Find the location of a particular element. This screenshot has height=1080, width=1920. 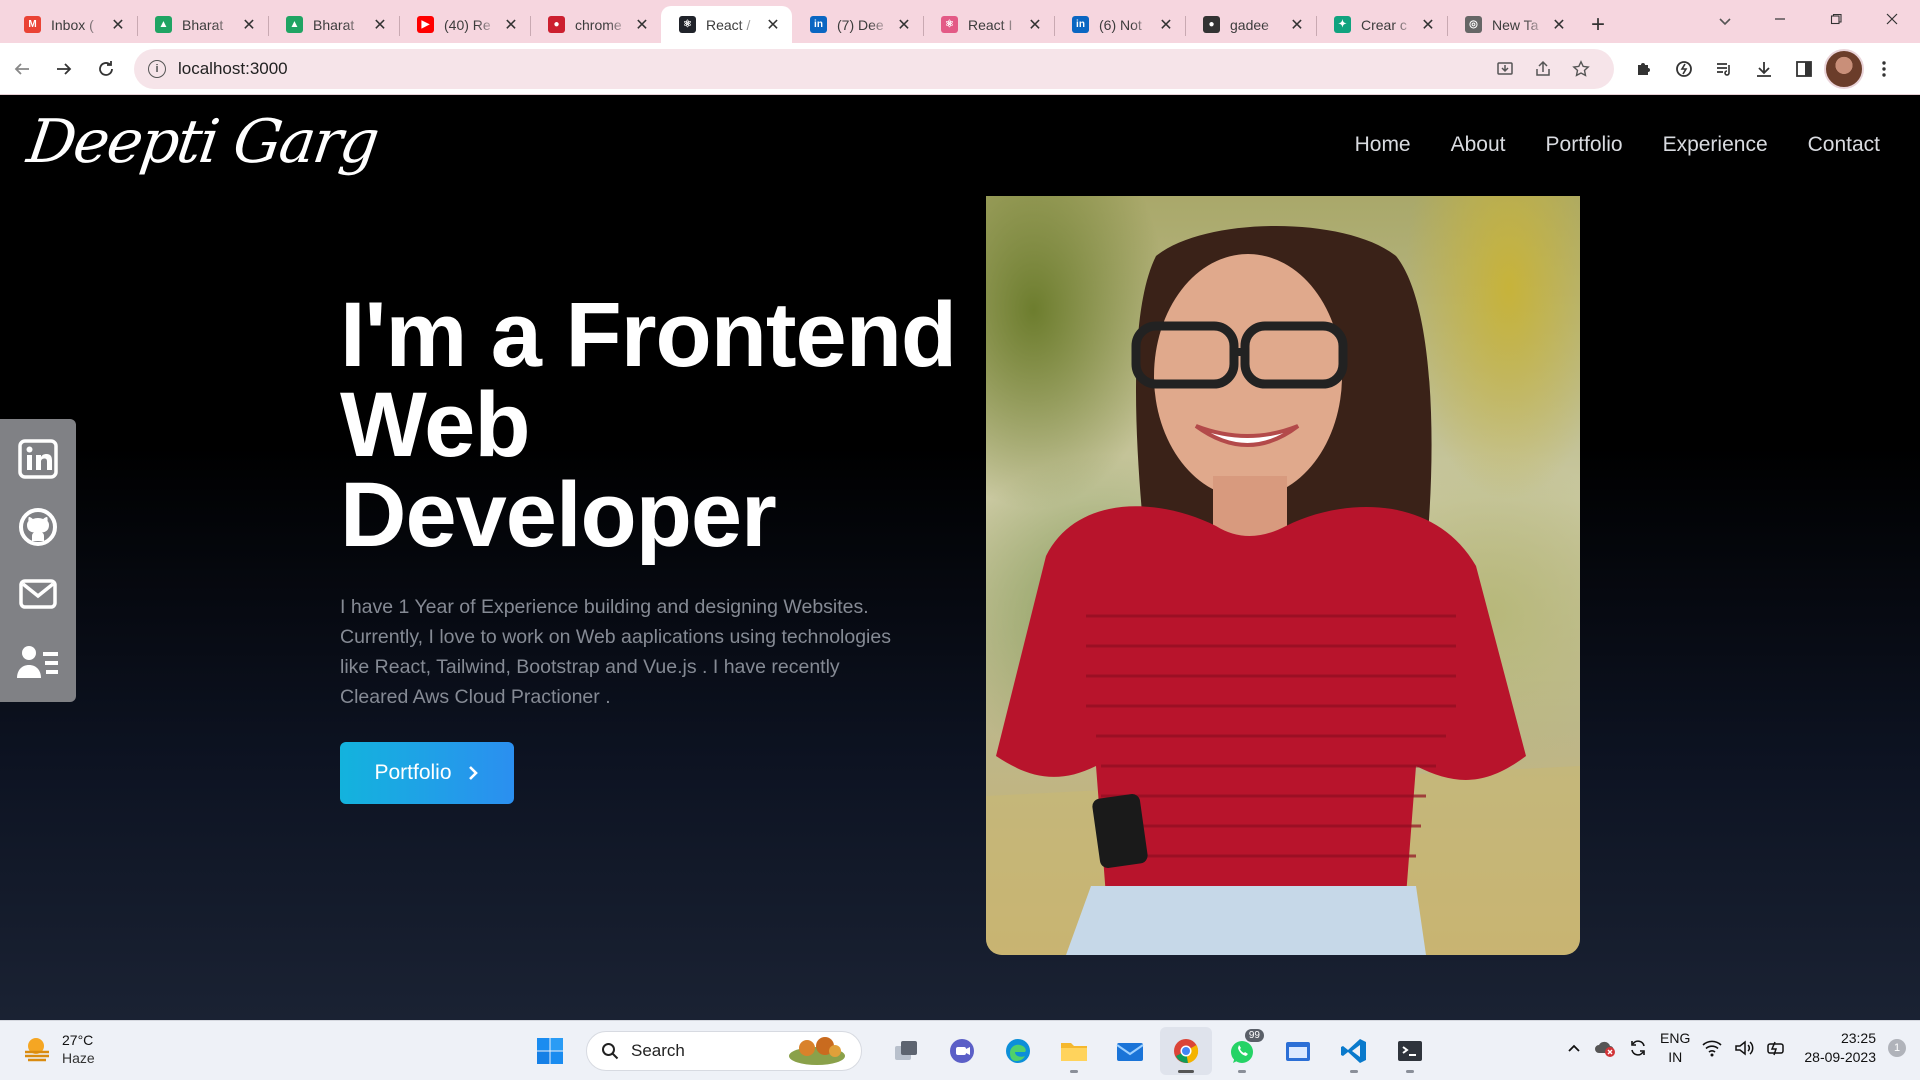

browser-tab: in (7) Dee ✕ is located at coordinates (857, 24).